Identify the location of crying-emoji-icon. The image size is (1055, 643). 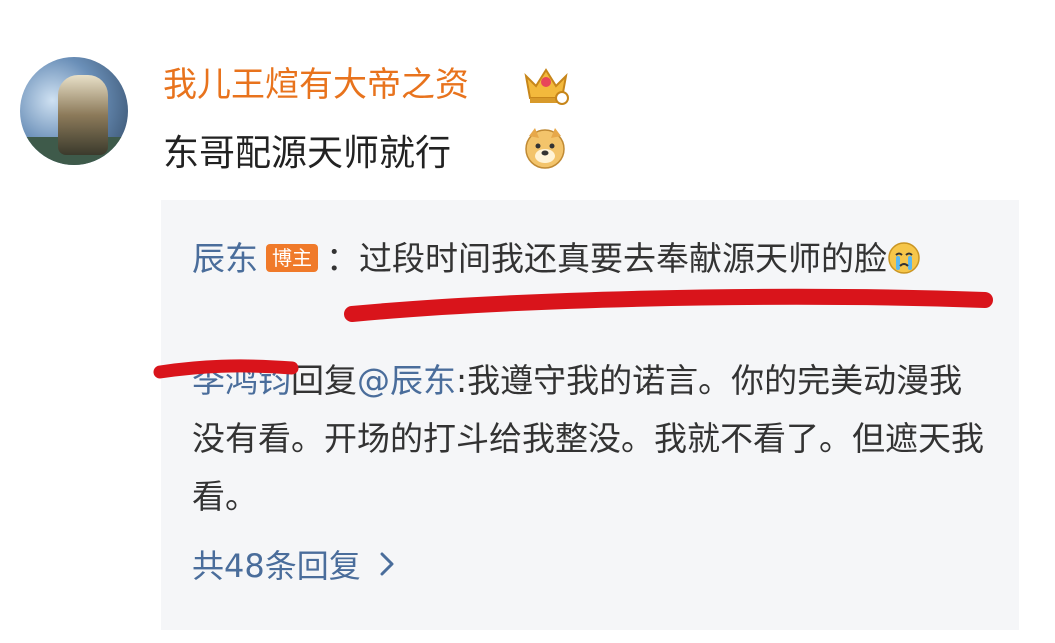
(904, 258).